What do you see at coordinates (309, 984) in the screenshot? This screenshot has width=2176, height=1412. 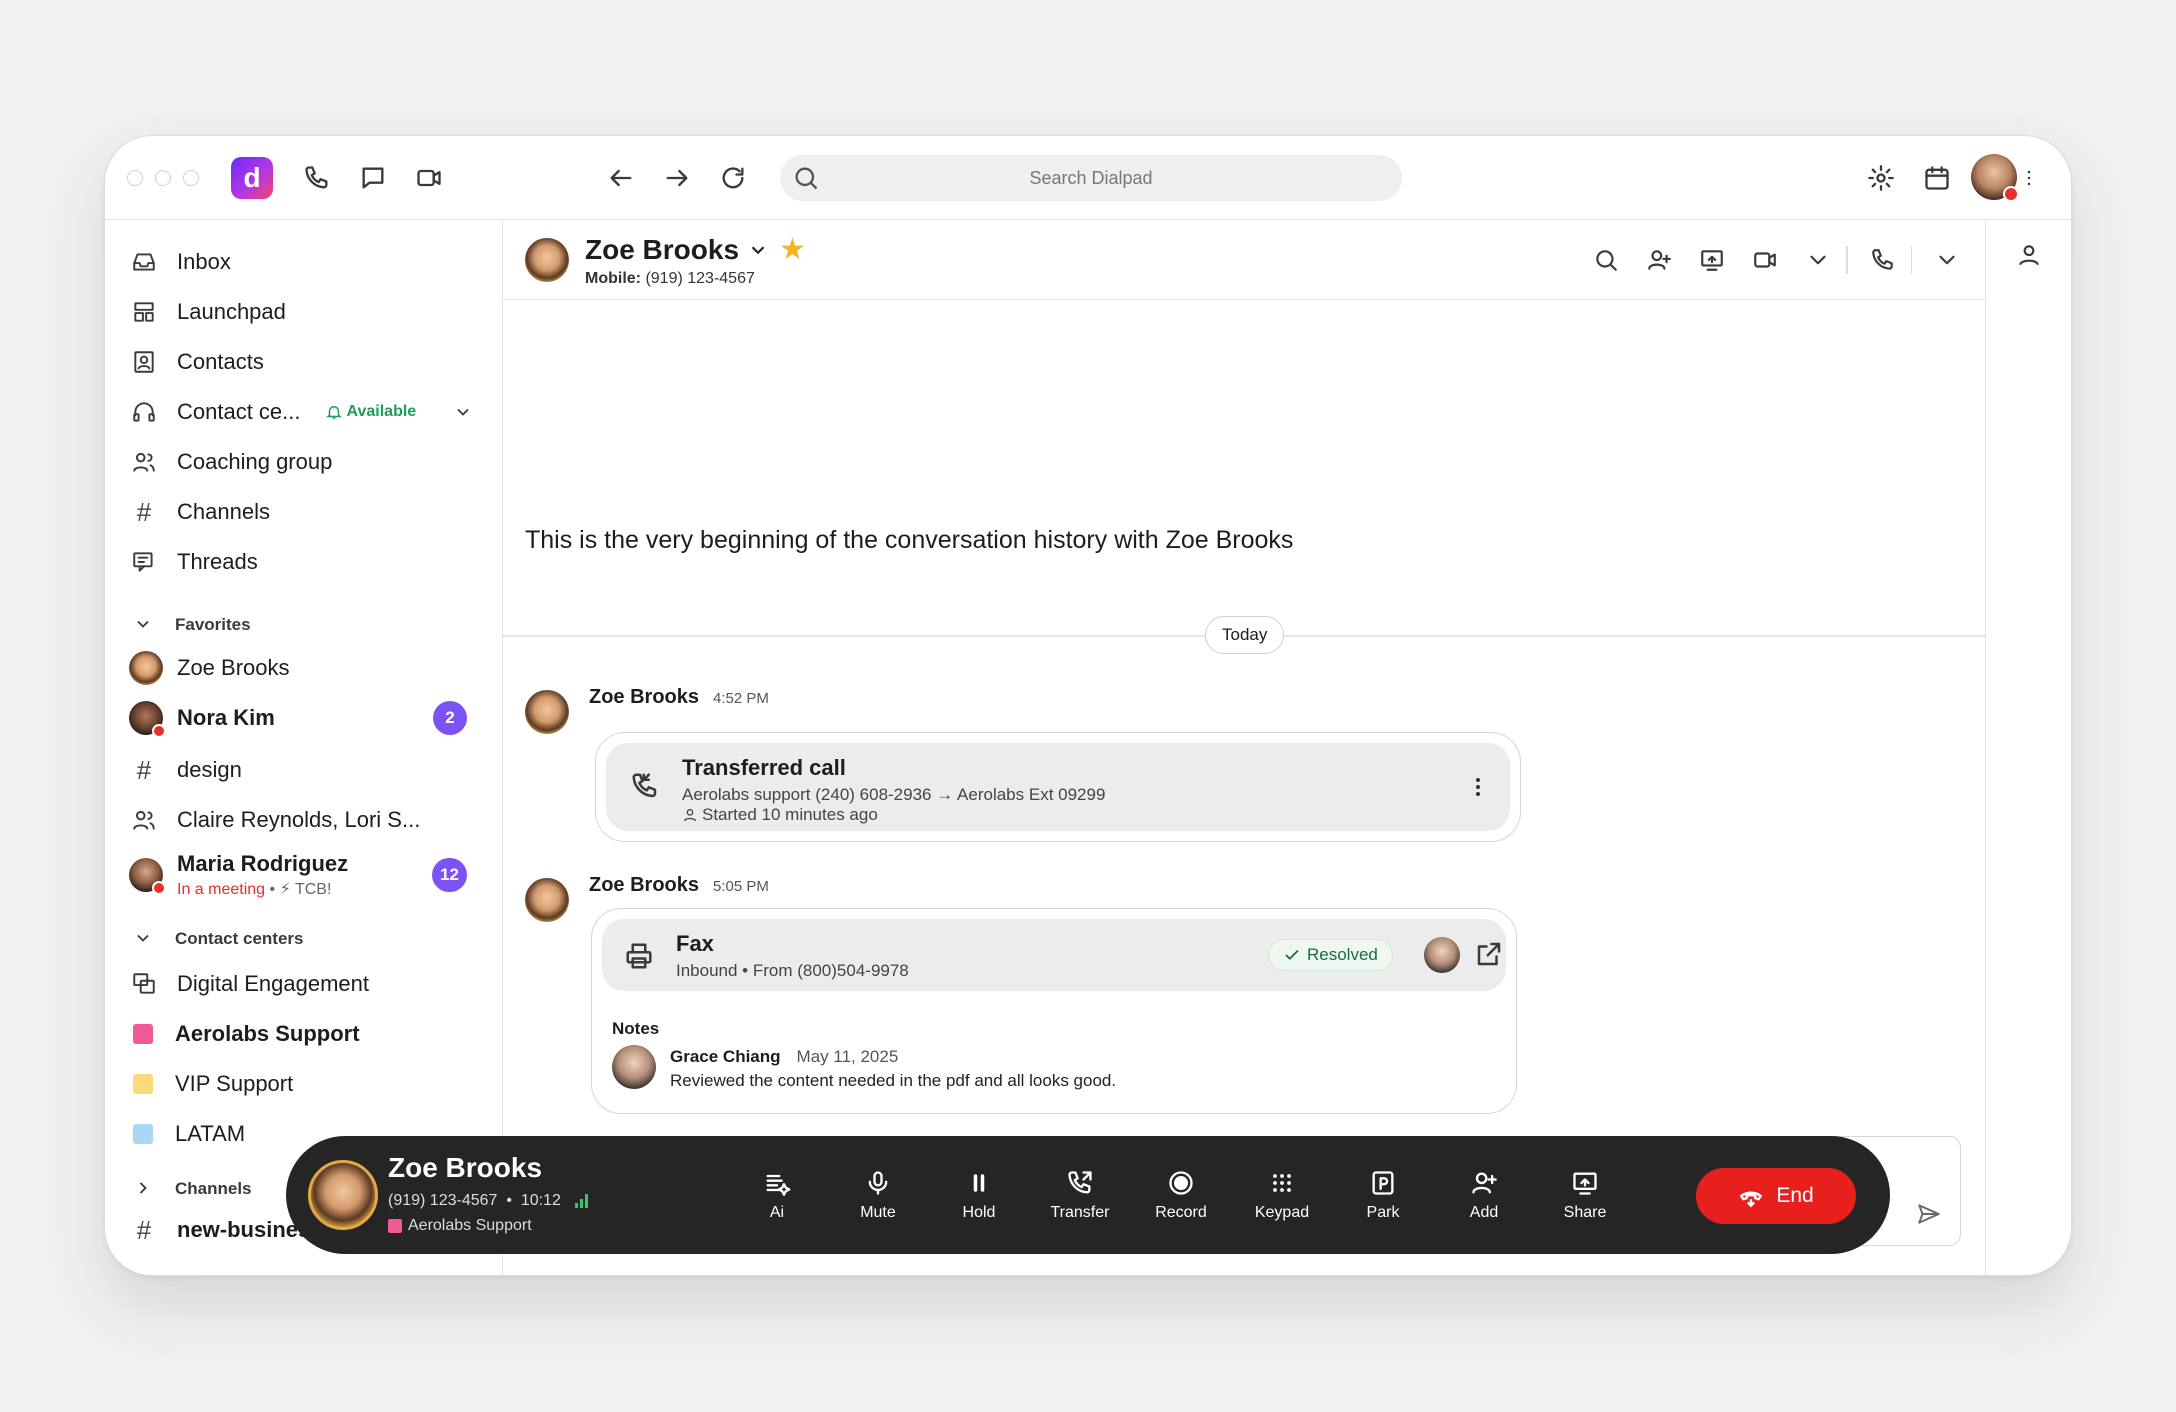 I see `contact-center-digital-engagement: Digital Engagement` at bounding box center [309, 984].